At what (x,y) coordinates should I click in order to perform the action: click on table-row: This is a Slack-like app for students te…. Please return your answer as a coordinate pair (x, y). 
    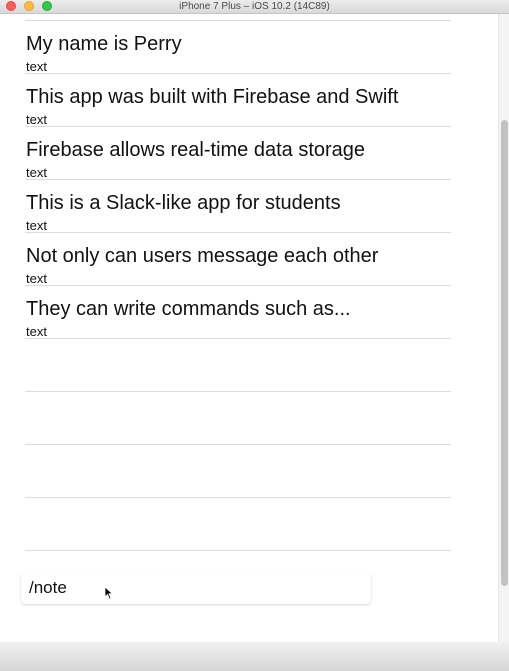
    Looking at the image, I should click on (238, 206).